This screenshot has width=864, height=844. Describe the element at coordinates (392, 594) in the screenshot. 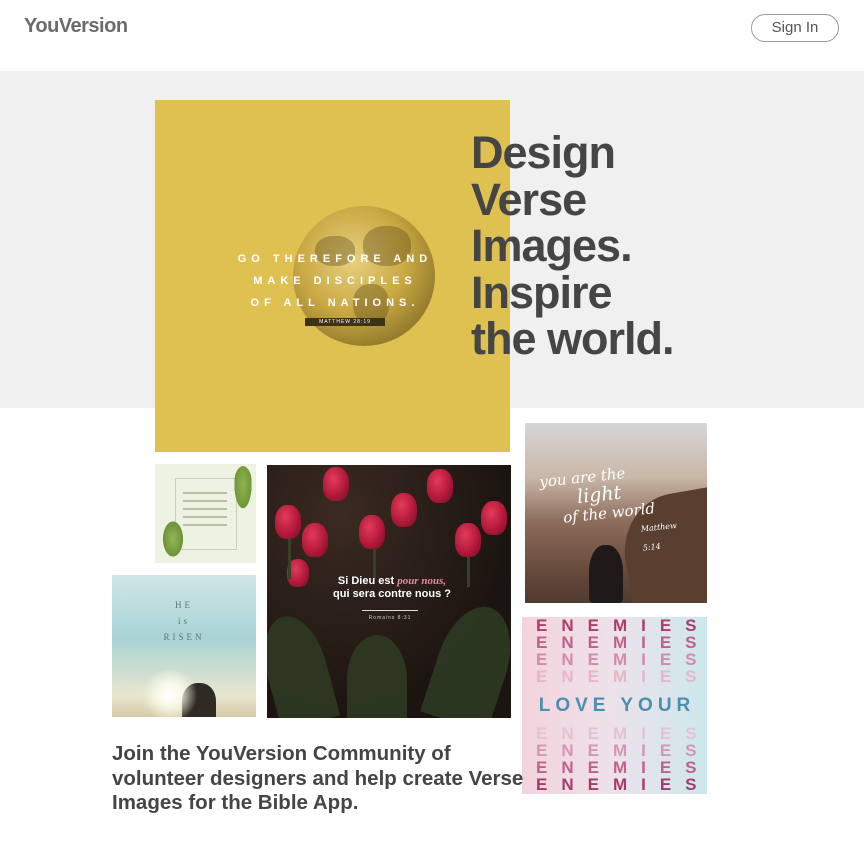

I see `tulip-line2: qui sera contre nous ?` at that location.